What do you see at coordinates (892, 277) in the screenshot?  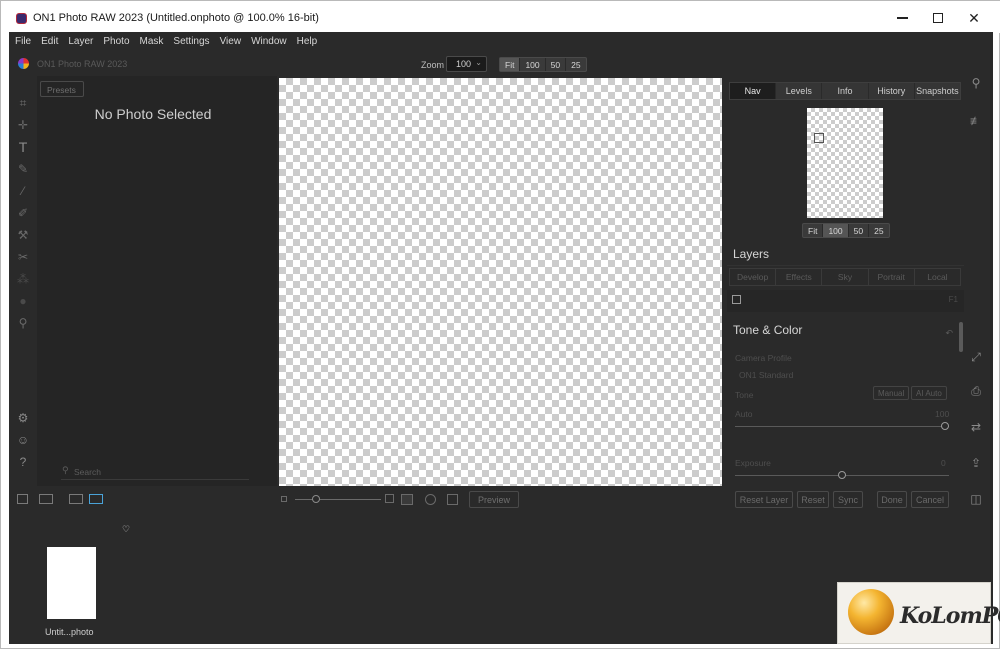 I see `tab-portrait: Portrait` at bounding box center [892, 277].